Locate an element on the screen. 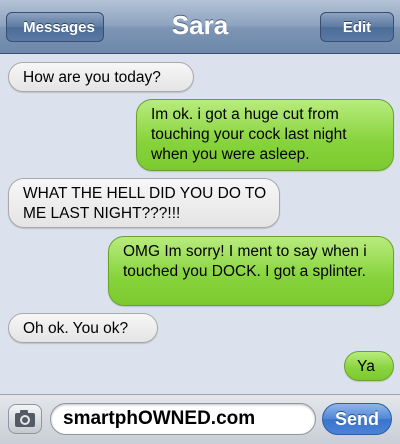 This screenshot has height=444, width=400. camera-button is located at coordinates (25, 419).